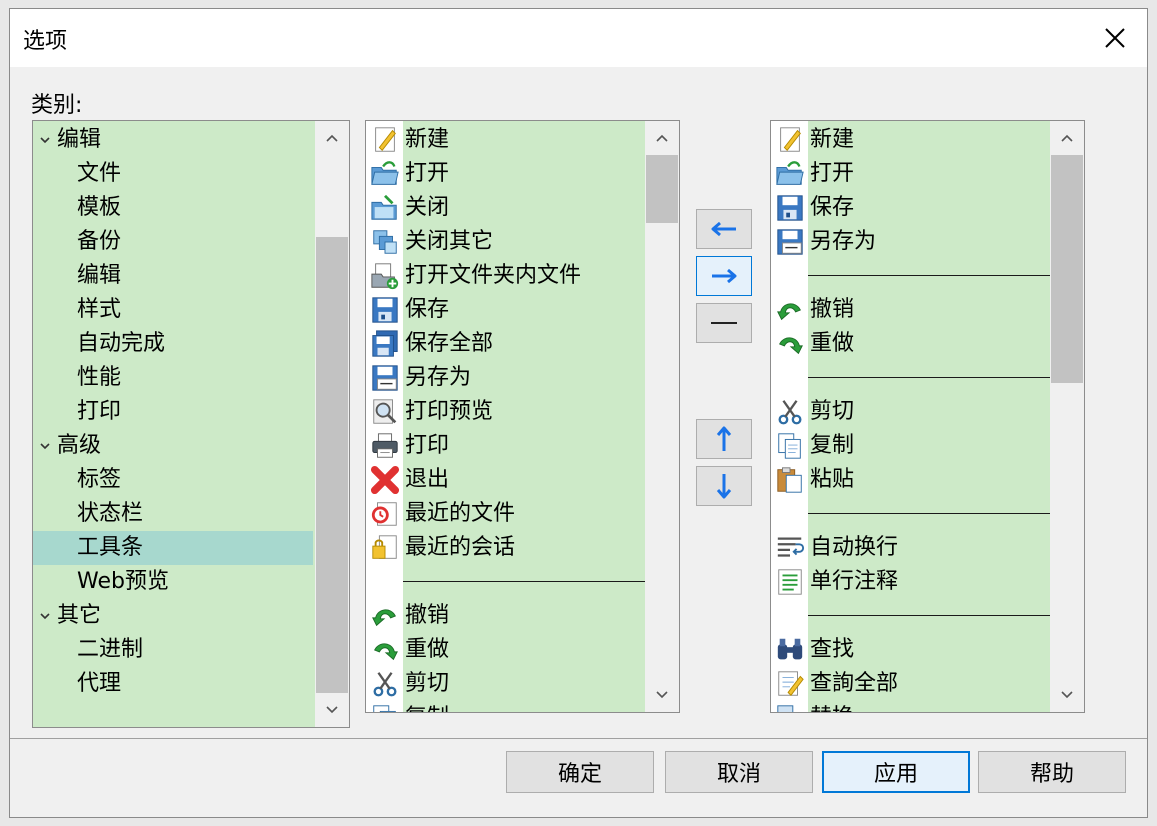  Describe the element at coordinates (832, 649) in the screenshot. I see `command-label: 查找` at that location.